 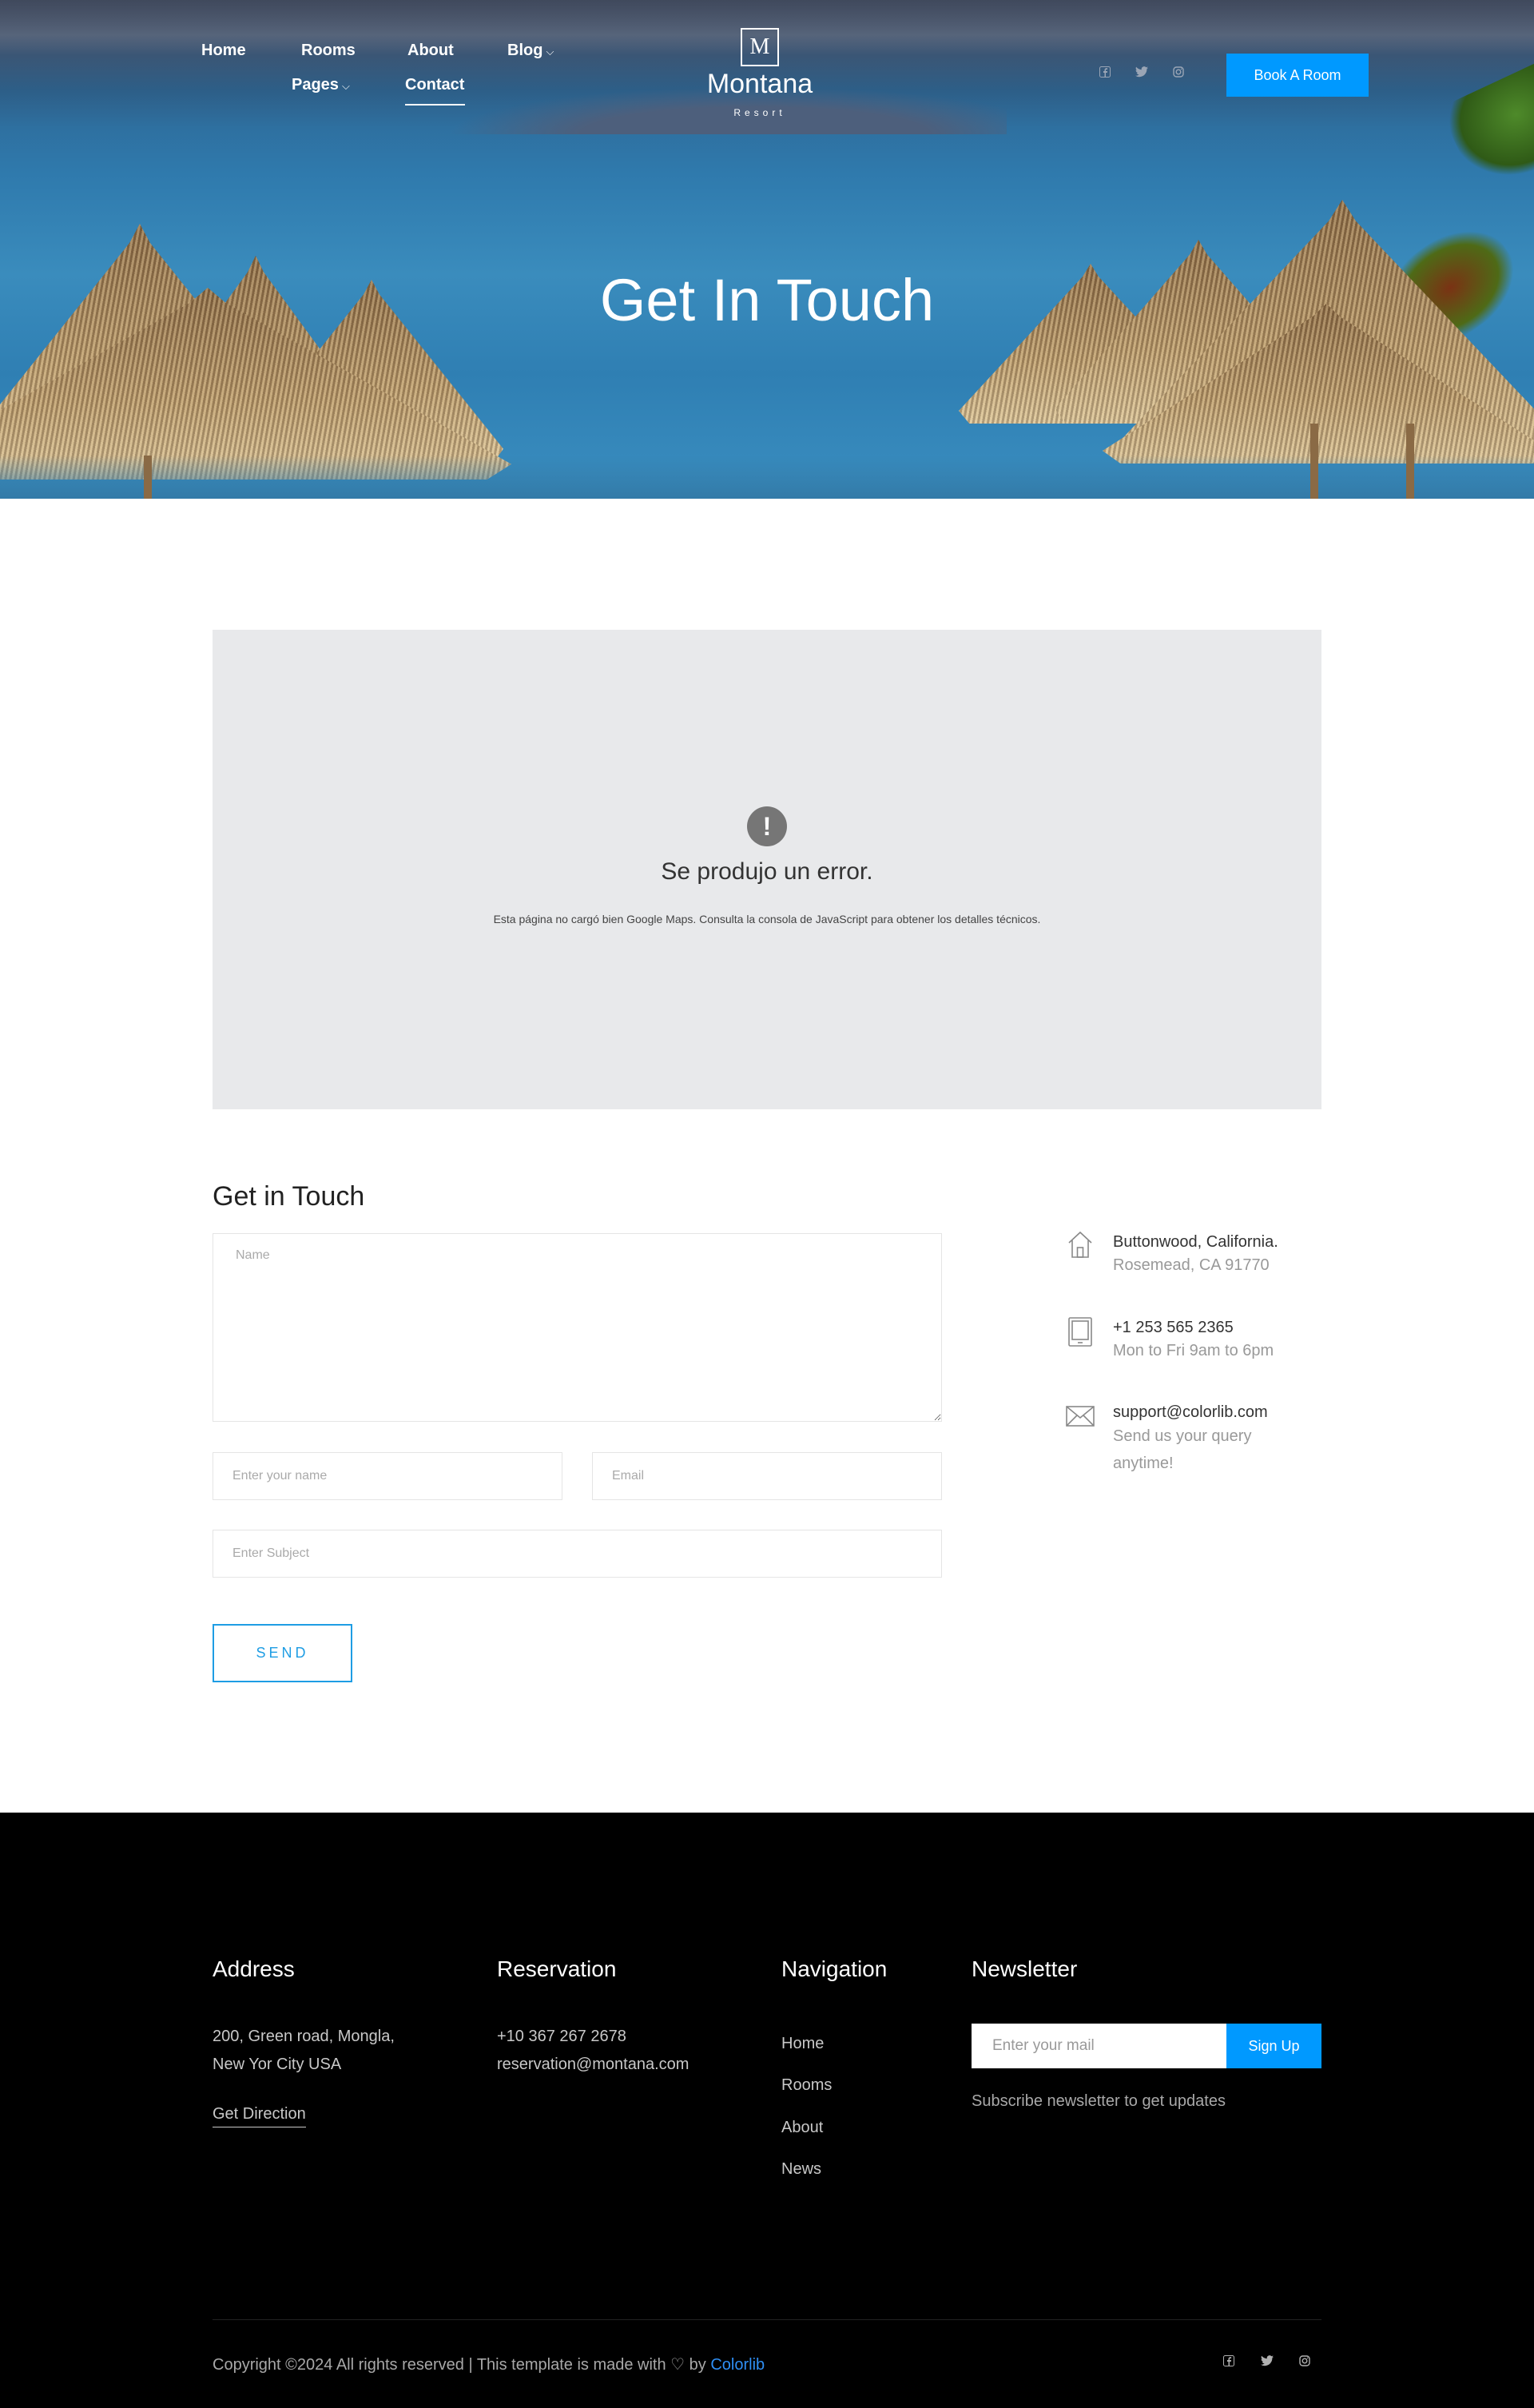 What do you see at coordinates (737, 2365) in the screenshot?
I see `colorlib-link: Colorlib` at bounding box center [737, 2365].